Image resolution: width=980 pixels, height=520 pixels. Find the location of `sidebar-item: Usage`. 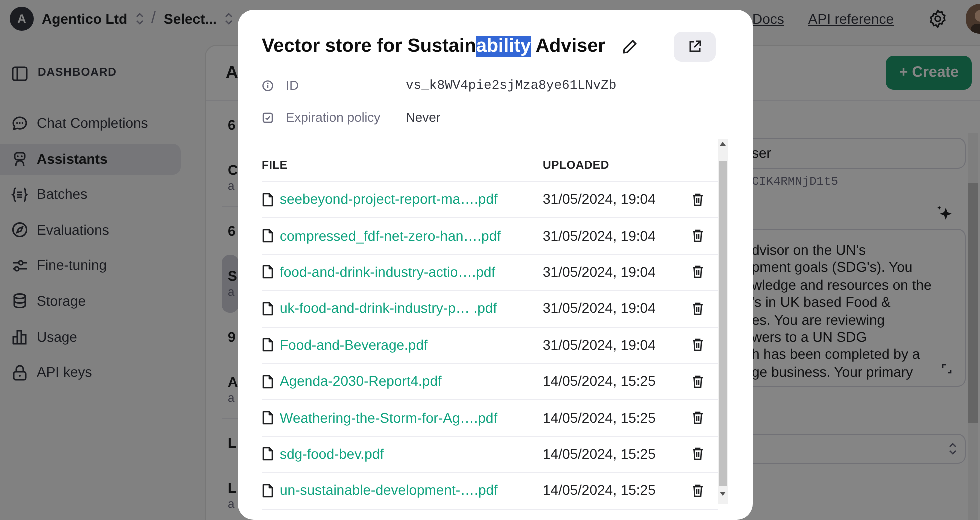

sidebar-item: Usage is located at coordinates (90, 337).